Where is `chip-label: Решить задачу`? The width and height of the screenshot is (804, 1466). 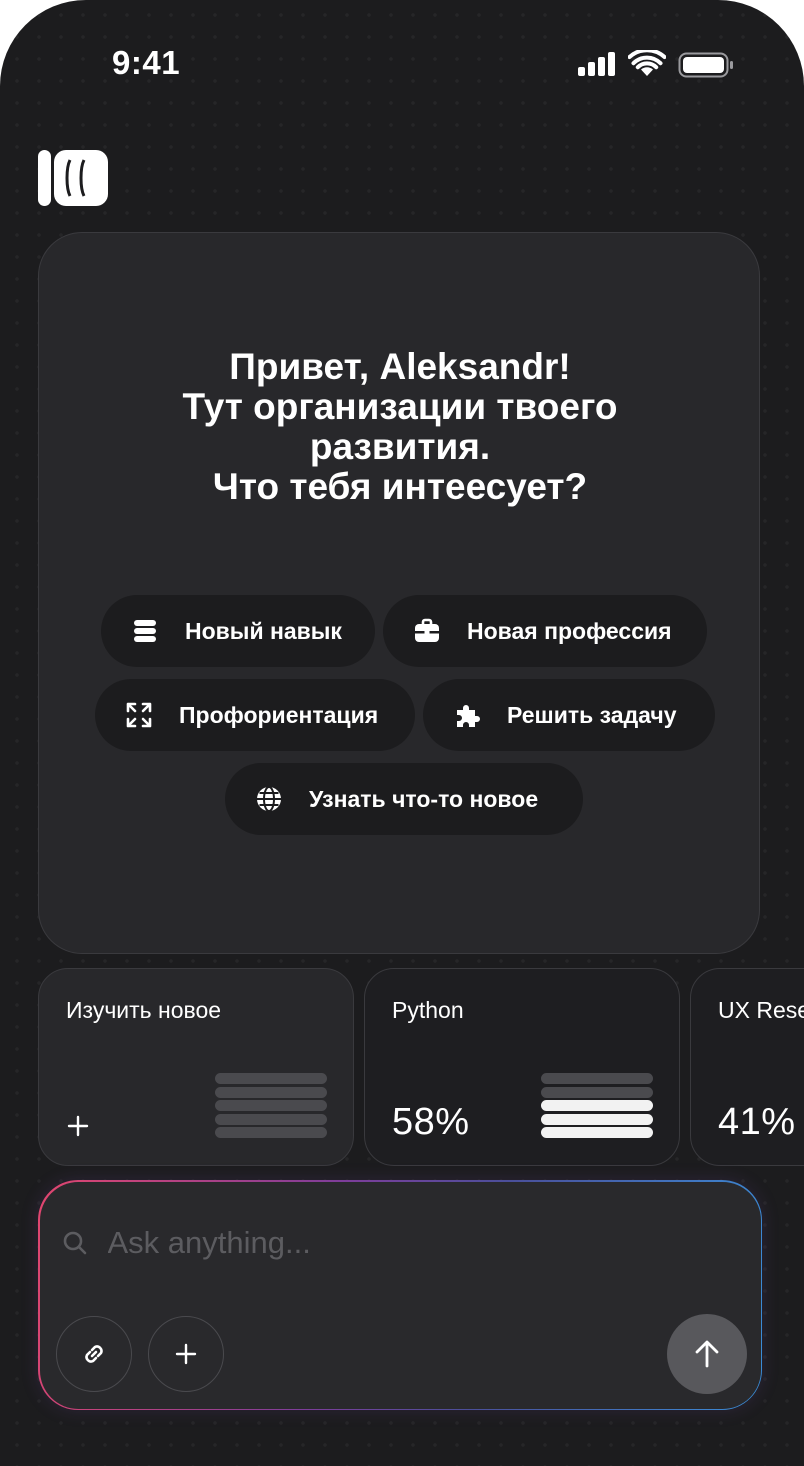 chip-label: Решить задачу is located at coordinates (592, 715).